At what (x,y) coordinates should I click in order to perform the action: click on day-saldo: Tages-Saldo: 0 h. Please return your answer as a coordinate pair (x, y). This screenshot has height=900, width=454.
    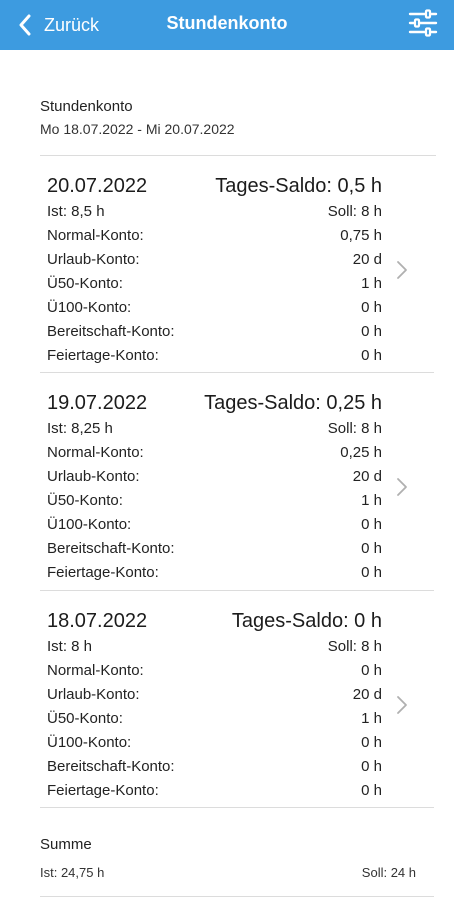
    Looking at the image, I should click on (306, 621).